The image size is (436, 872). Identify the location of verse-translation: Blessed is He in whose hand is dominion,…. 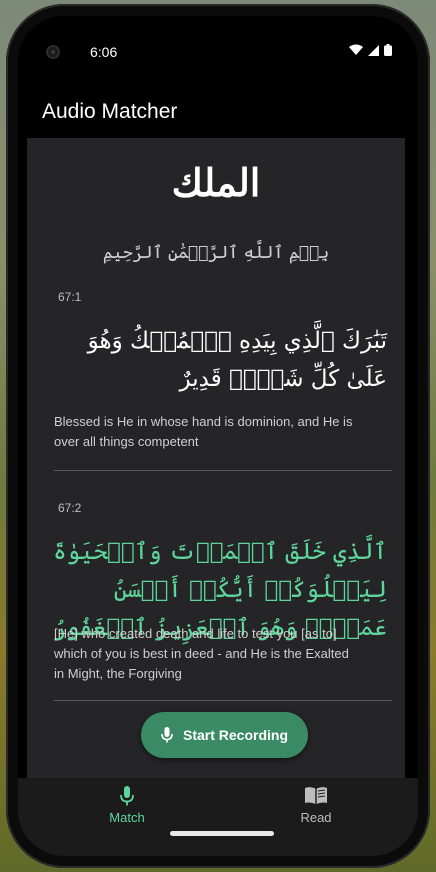
(203, 431).